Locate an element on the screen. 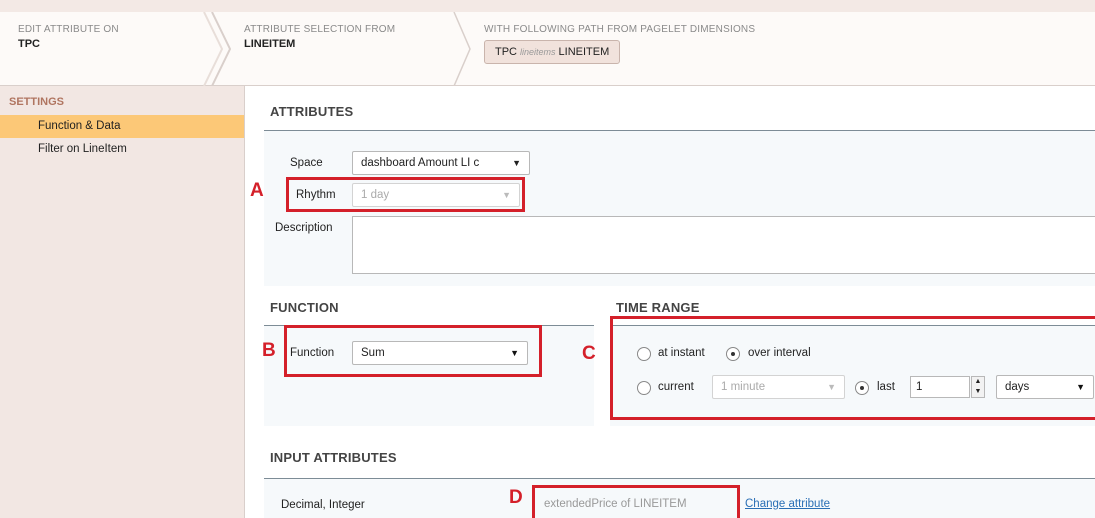  path-chip: TPC lineitems LINEITEM is located at coordinates (552, 52).